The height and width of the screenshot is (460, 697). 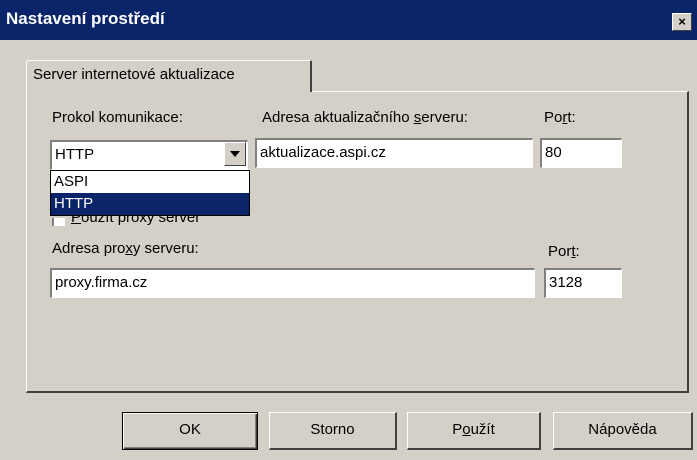 What do you see at coordinates (474, 431) in the screenshot?
I see `apply-button: Použít` at bounding box center [474, 431].